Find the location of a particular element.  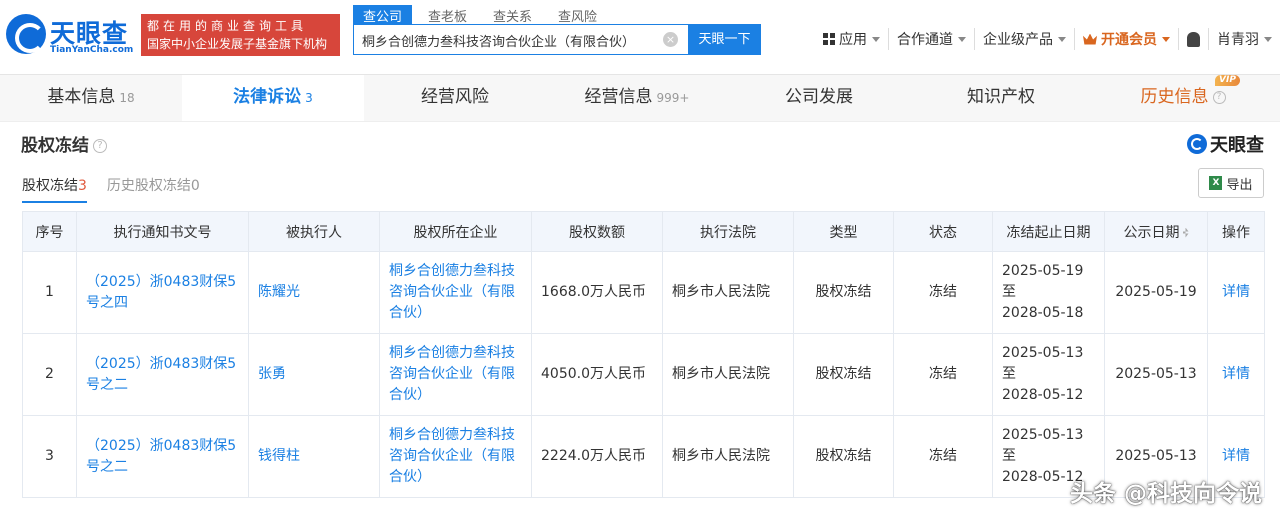

freeze-period-cell: 2025-05-19 至 2028-05-18 is located at coordinates (1048, 292).